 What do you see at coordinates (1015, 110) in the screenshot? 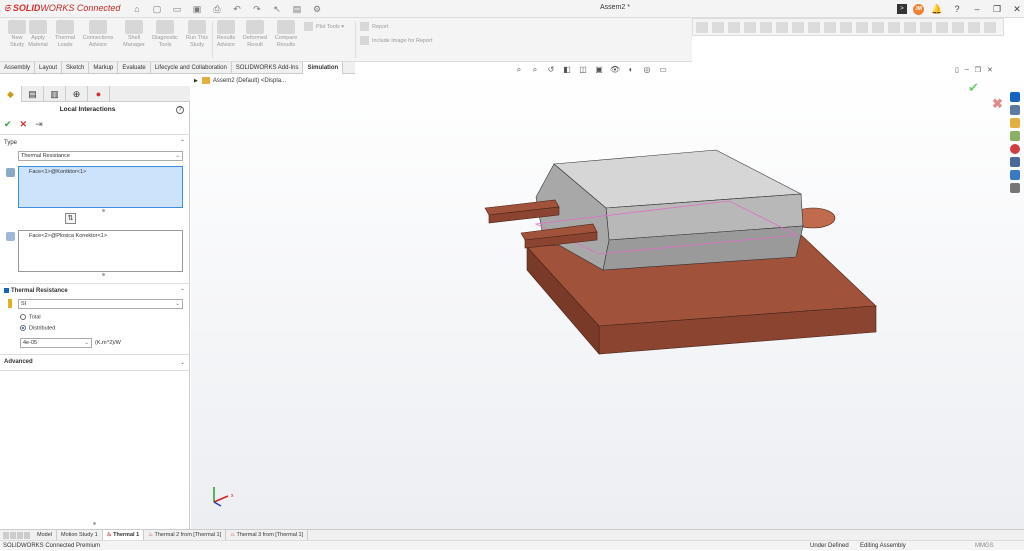
I see `design-library-icon` at bounding box center [1015, 110].